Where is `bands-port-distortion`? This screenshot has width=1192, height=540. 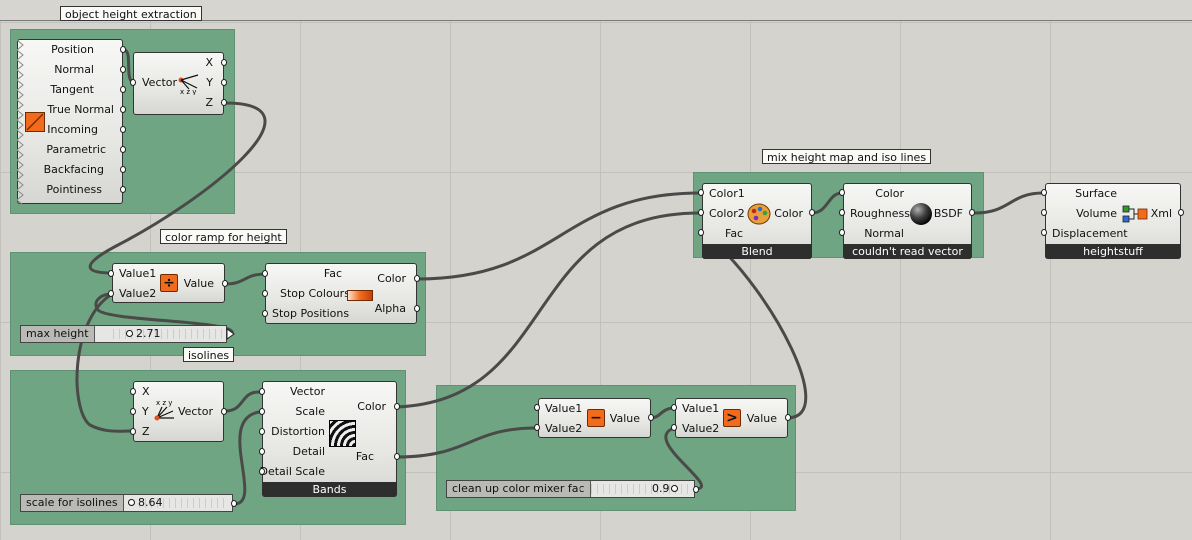
bands-port-distortion is located at coordinates (262, 431).